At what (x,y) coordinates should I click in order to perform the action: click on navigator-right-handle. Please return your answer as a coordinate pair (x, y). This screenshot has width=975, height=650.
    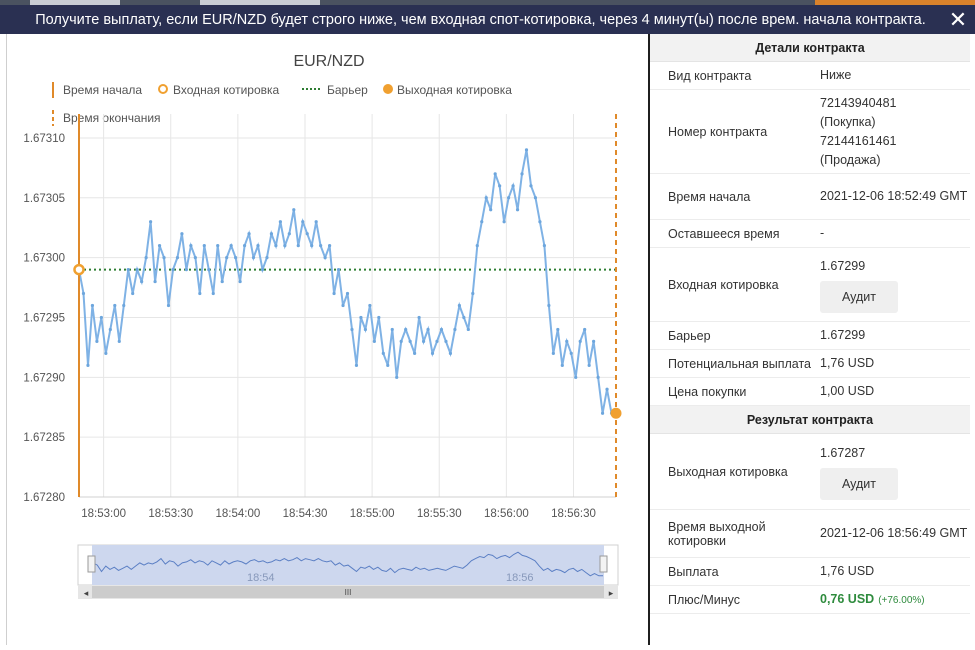
    Looking at the image, I should click on (603, 564).